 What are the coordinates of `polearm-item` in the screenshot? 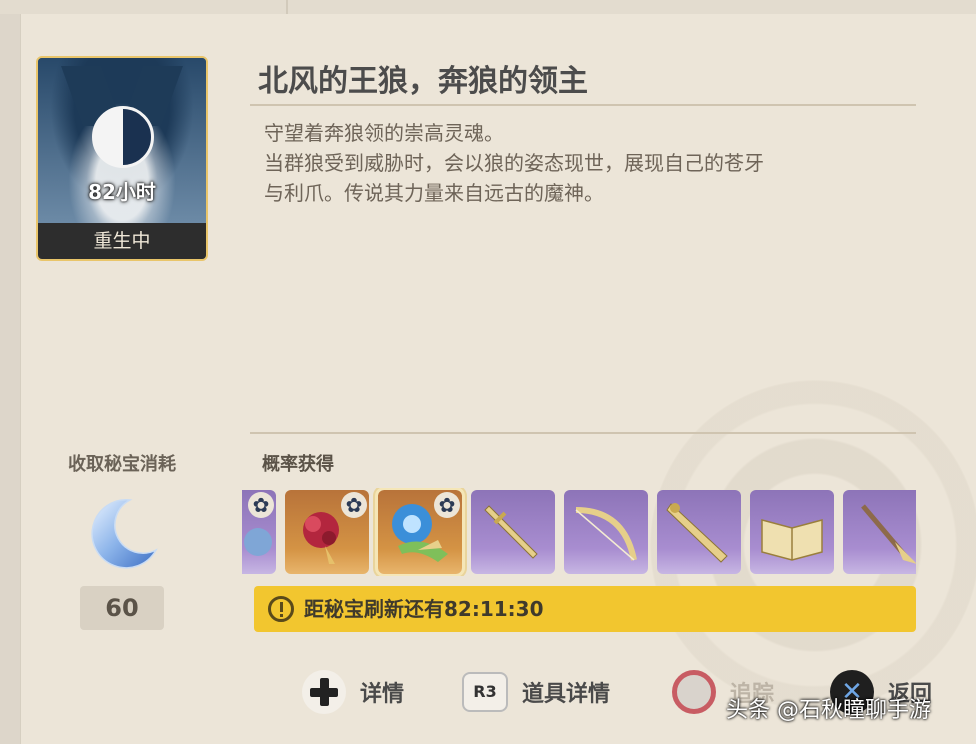 It's located at (879, 532).